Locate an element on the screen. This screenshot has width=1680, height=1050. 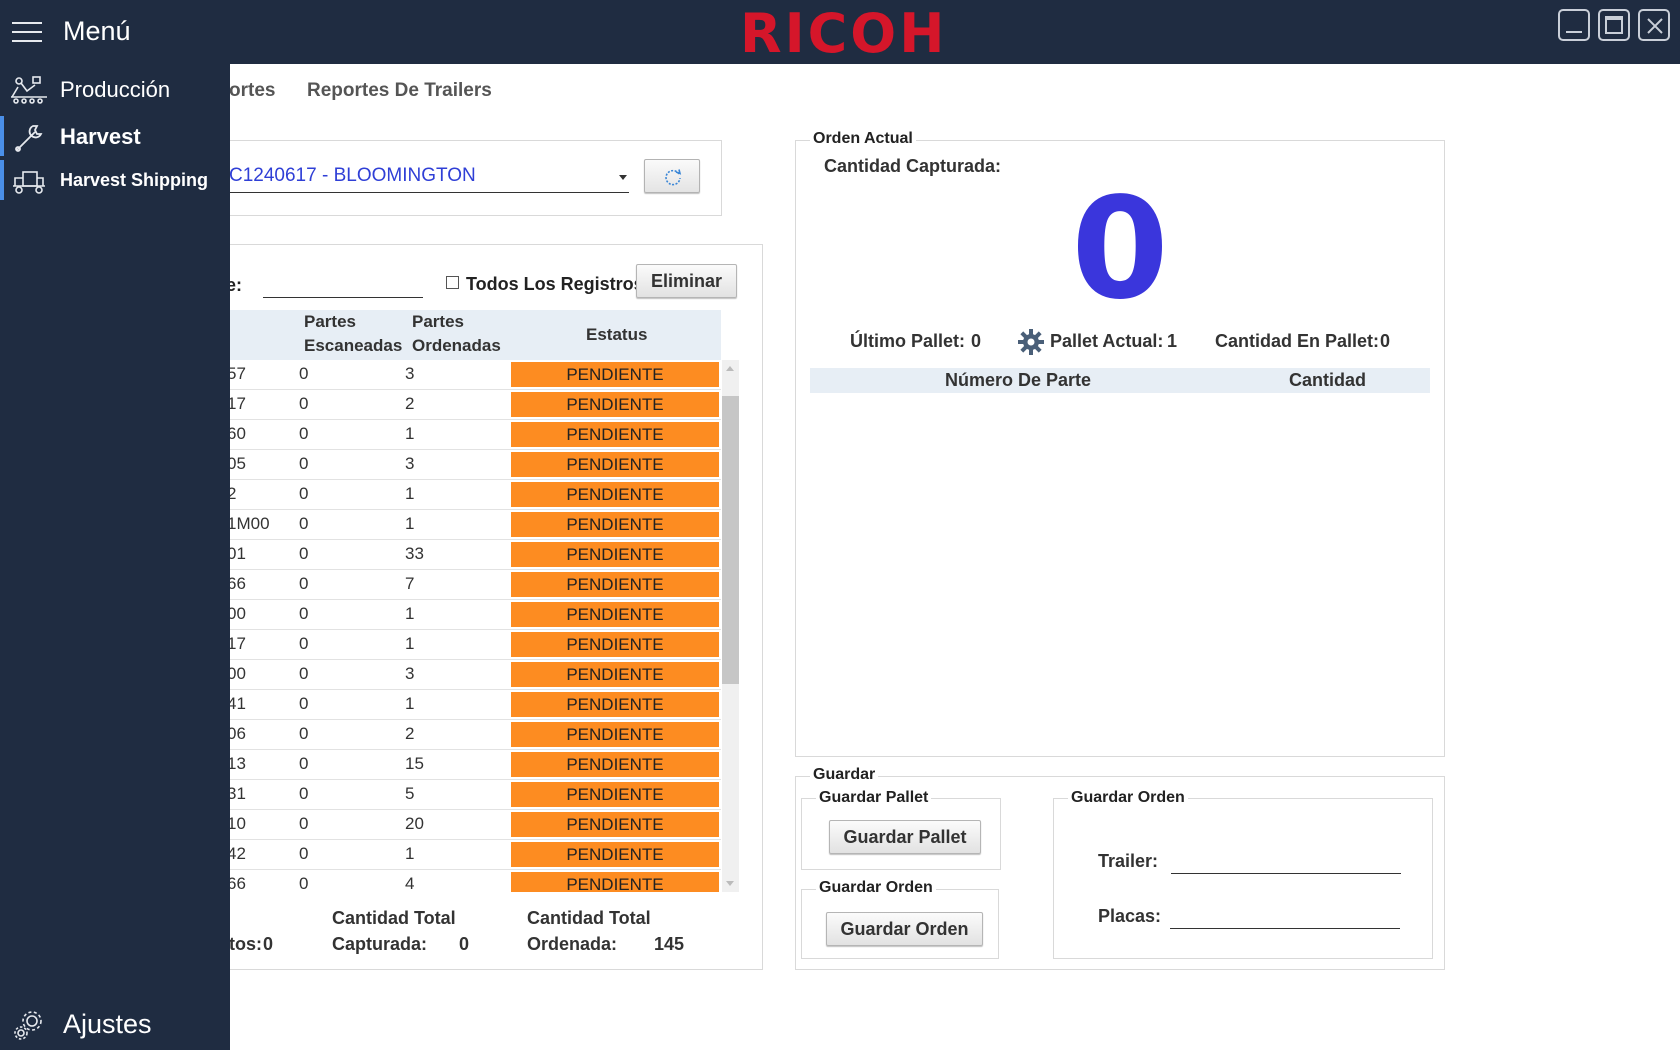
sidebar-item-harvest-shipping: Harvest Shipping is located at coordinates (115, 180).